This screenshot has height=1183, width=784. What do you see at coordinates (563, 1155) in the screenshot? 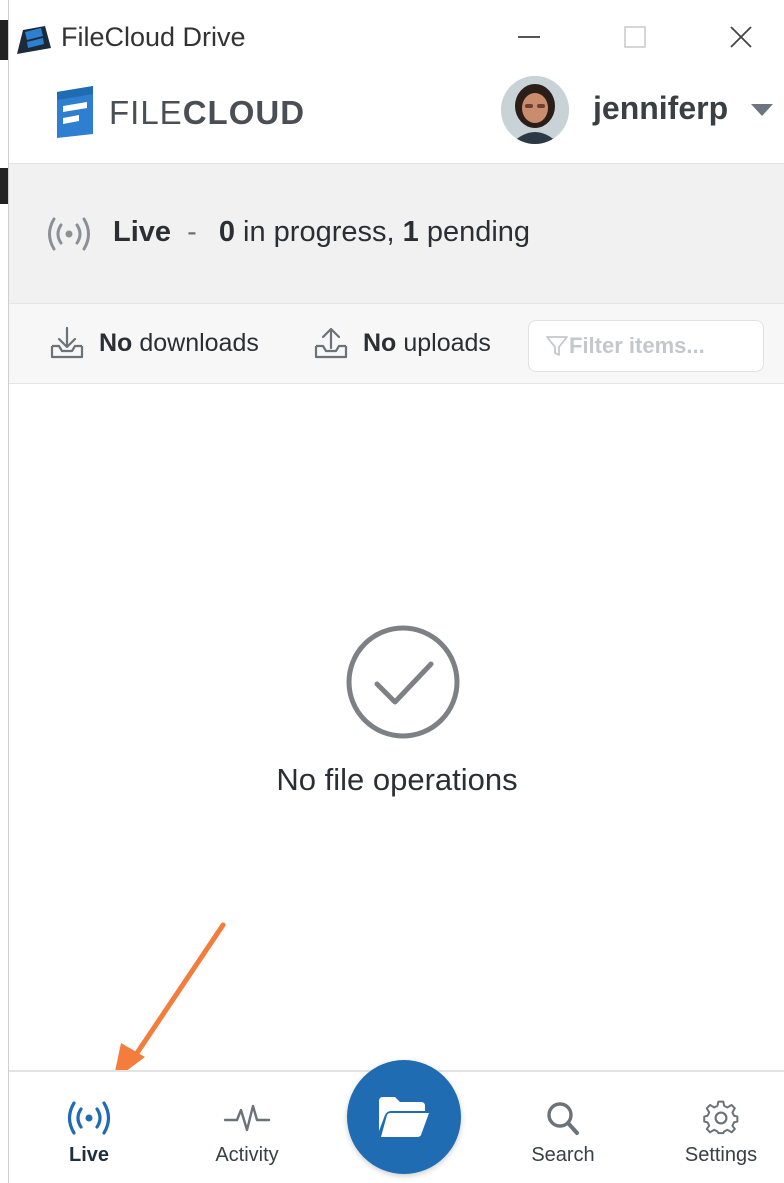
I see `nav-search-label: Search` at bounding box center [563, 1155].